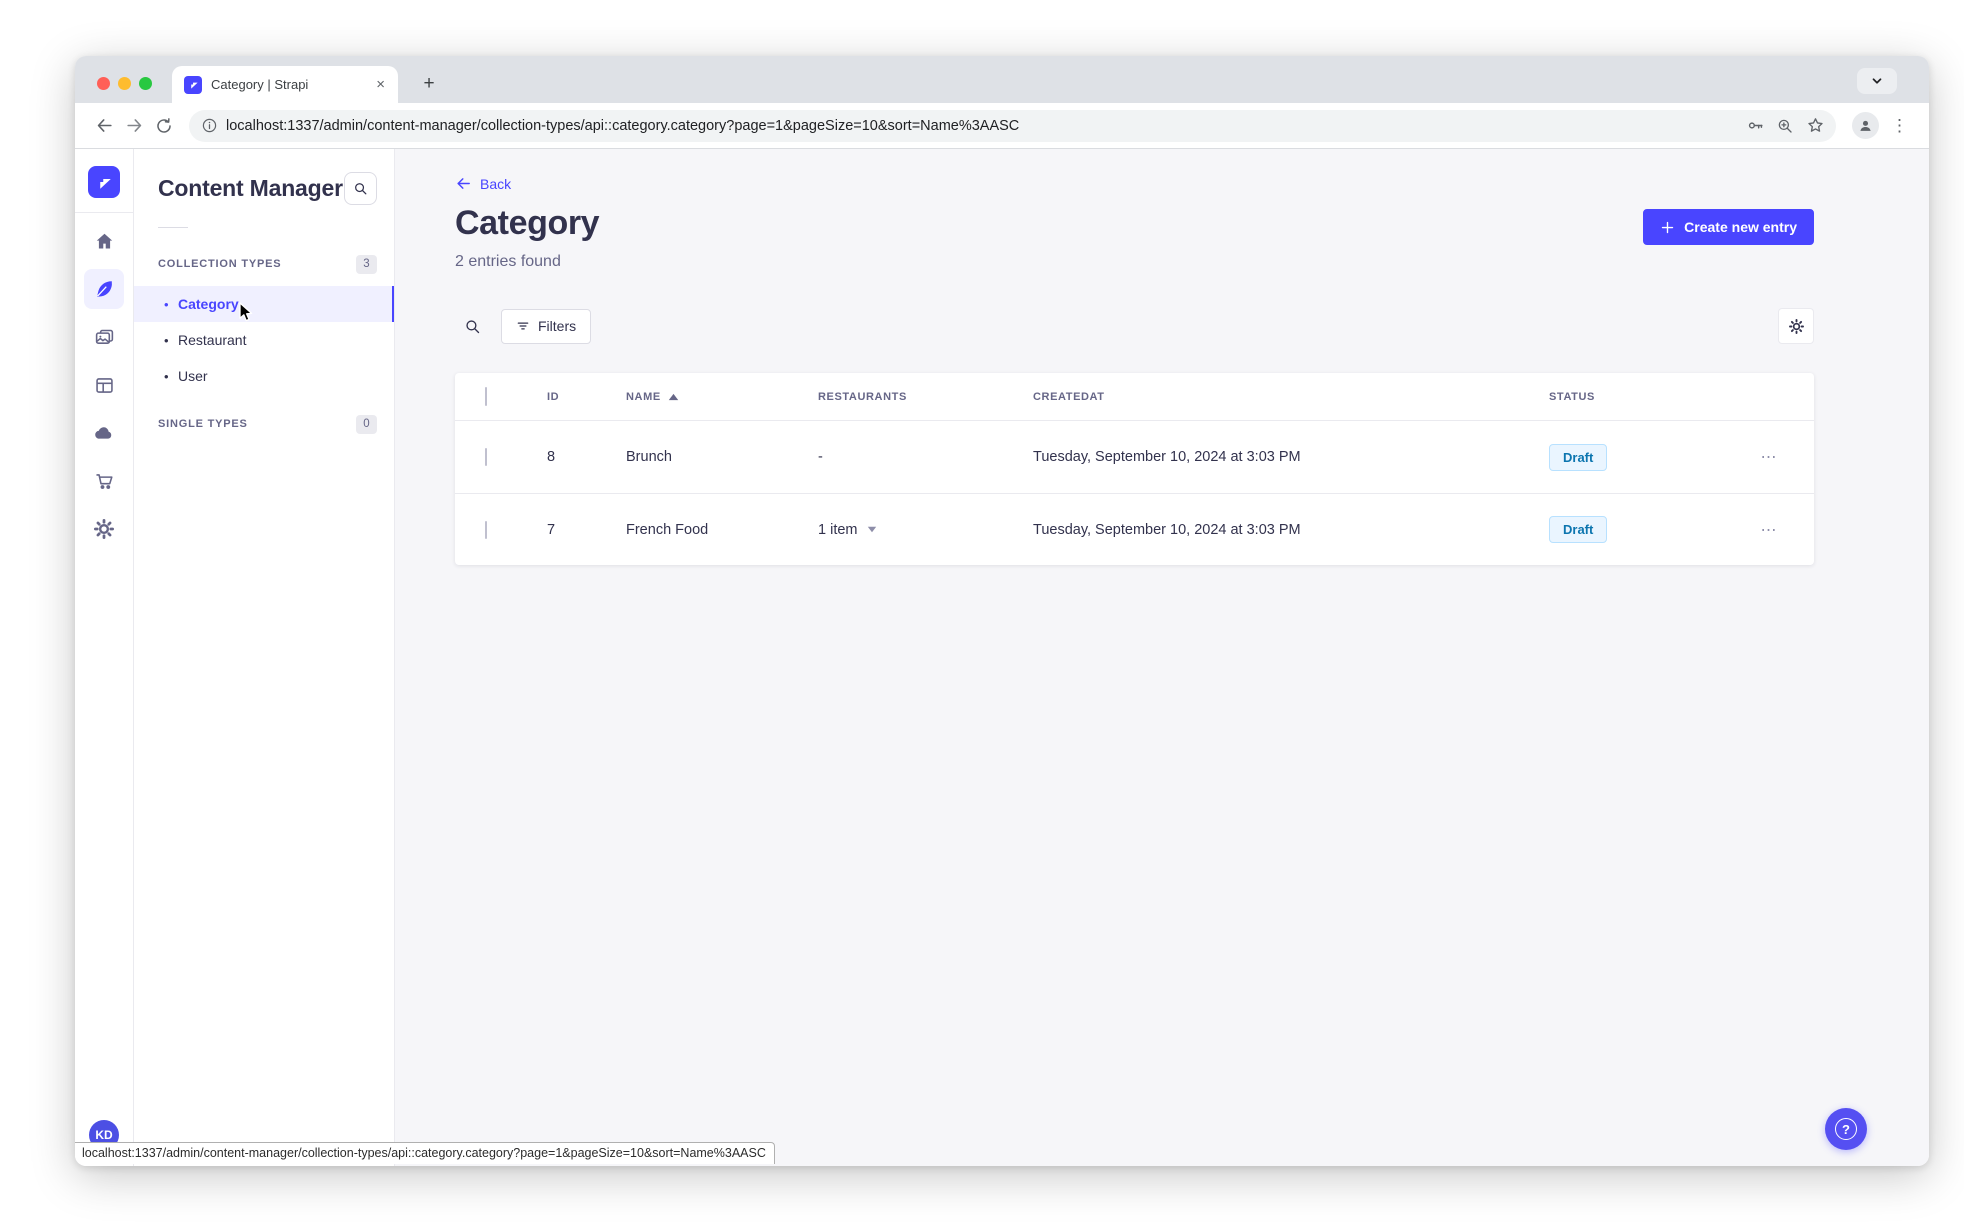 The width and height of the screenshot is (1964, 1230). I want to click on search-entries-button, so click(472, 326).